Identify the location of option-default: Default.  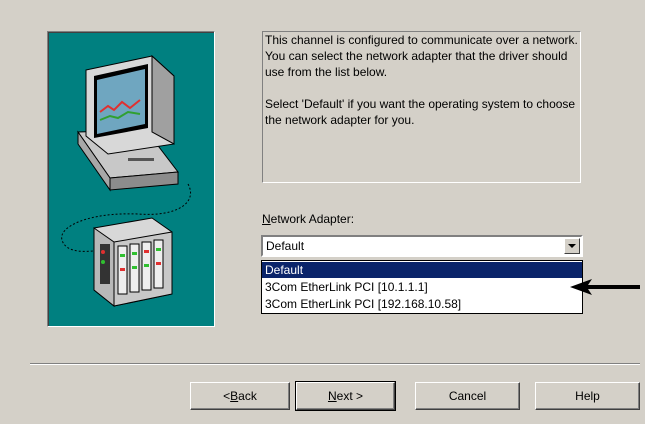
(422, 270).